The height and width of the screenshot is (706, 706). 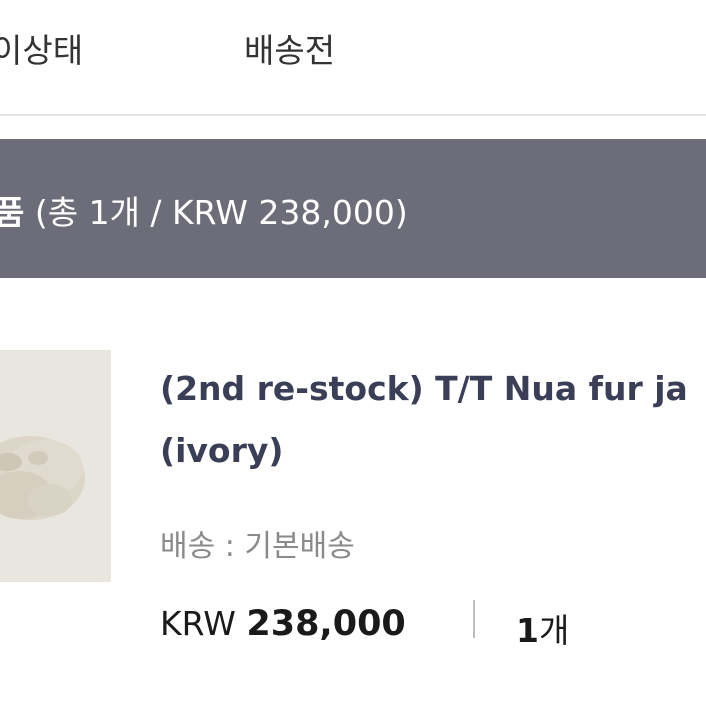 What do you see at coordinates (326, 624) in the screenshot?
I see `price-amount: 238,000` at bounding box center [326, 624].